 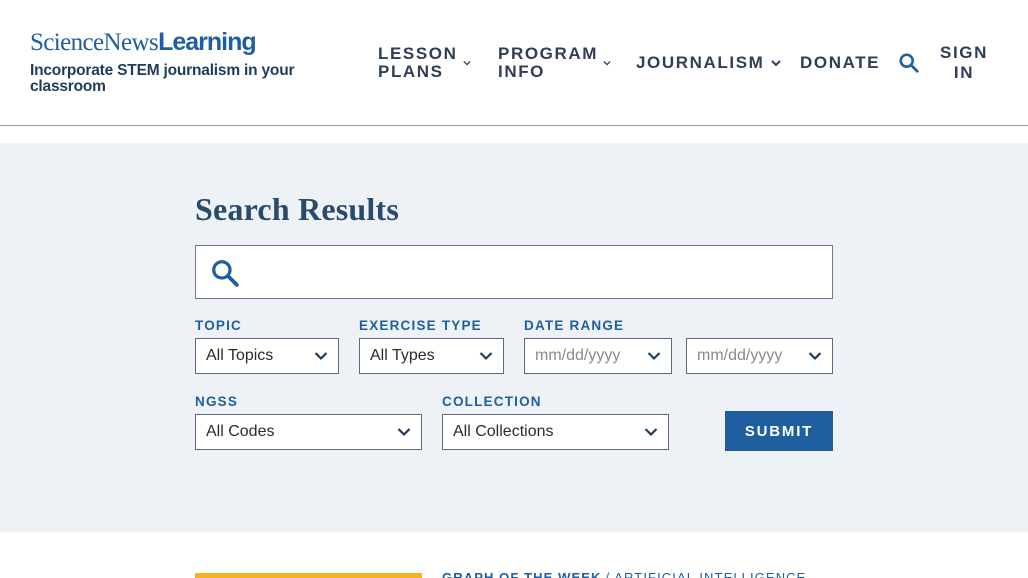 I want to click on submit-button: SUBMIT, so click(x=779, y=431).